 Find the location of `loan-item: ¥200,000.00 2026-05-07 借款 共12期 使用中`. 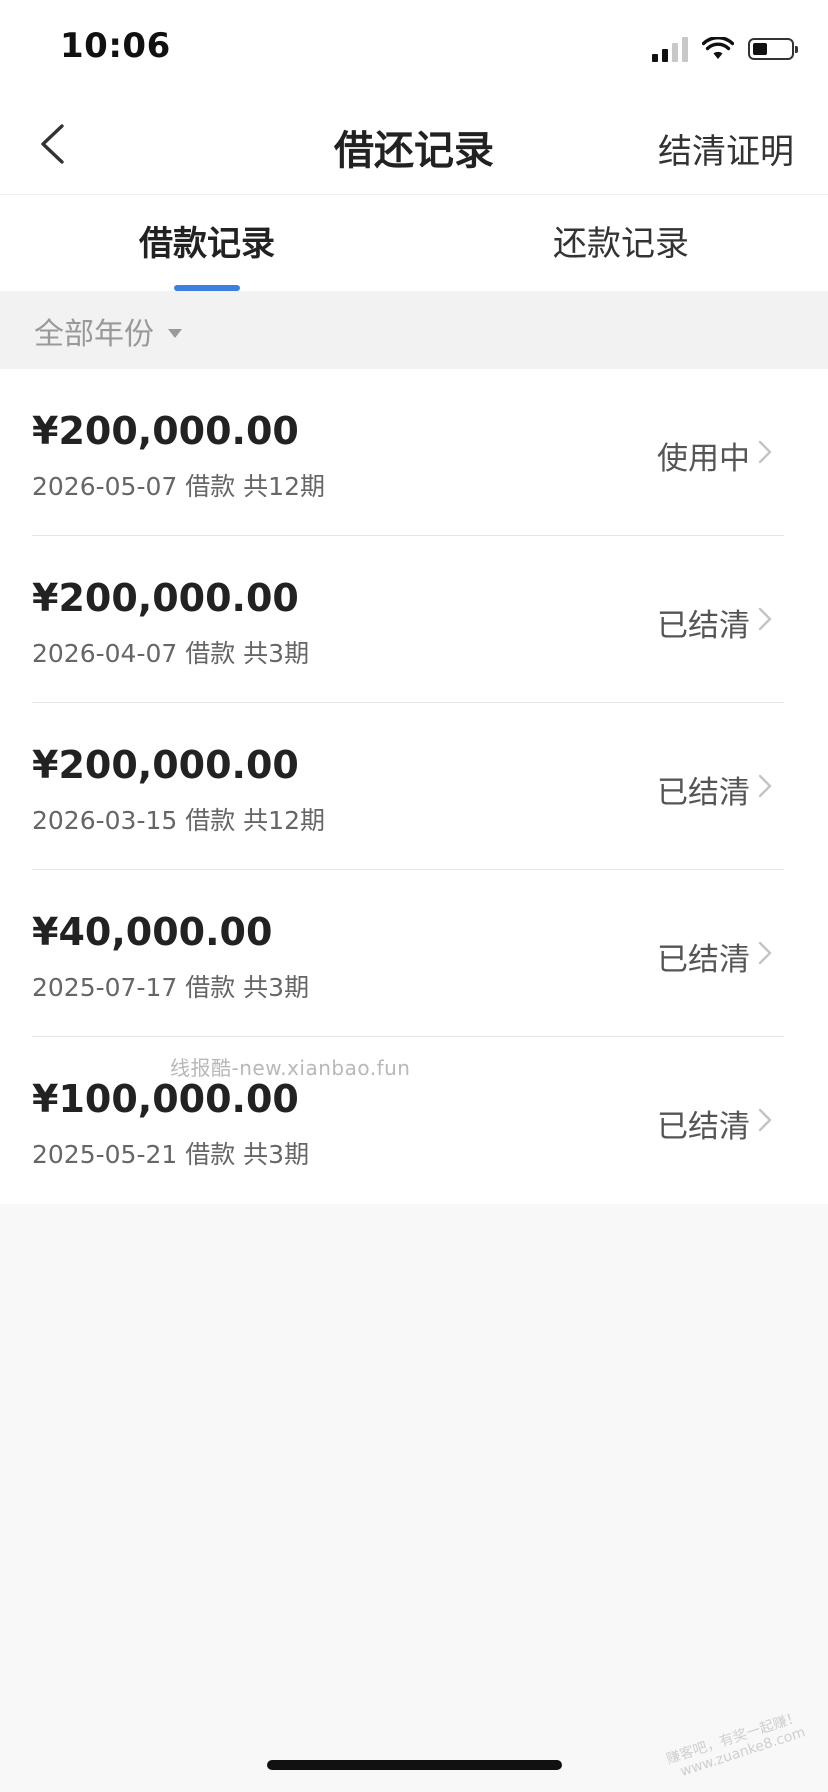

loan-item: ¥200,000.00 2026-05-07 借款 共12期 使用中 is located at coordinates (414, 452).